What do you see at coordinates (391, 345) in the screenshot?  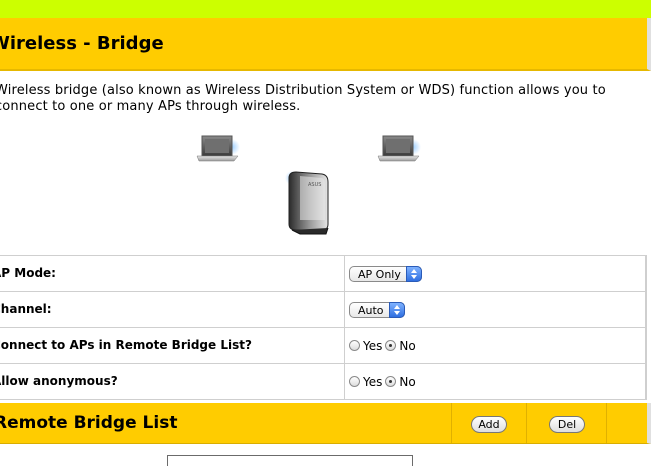 I see `connect-remote-no-radio` at bounding box center [391, 345].